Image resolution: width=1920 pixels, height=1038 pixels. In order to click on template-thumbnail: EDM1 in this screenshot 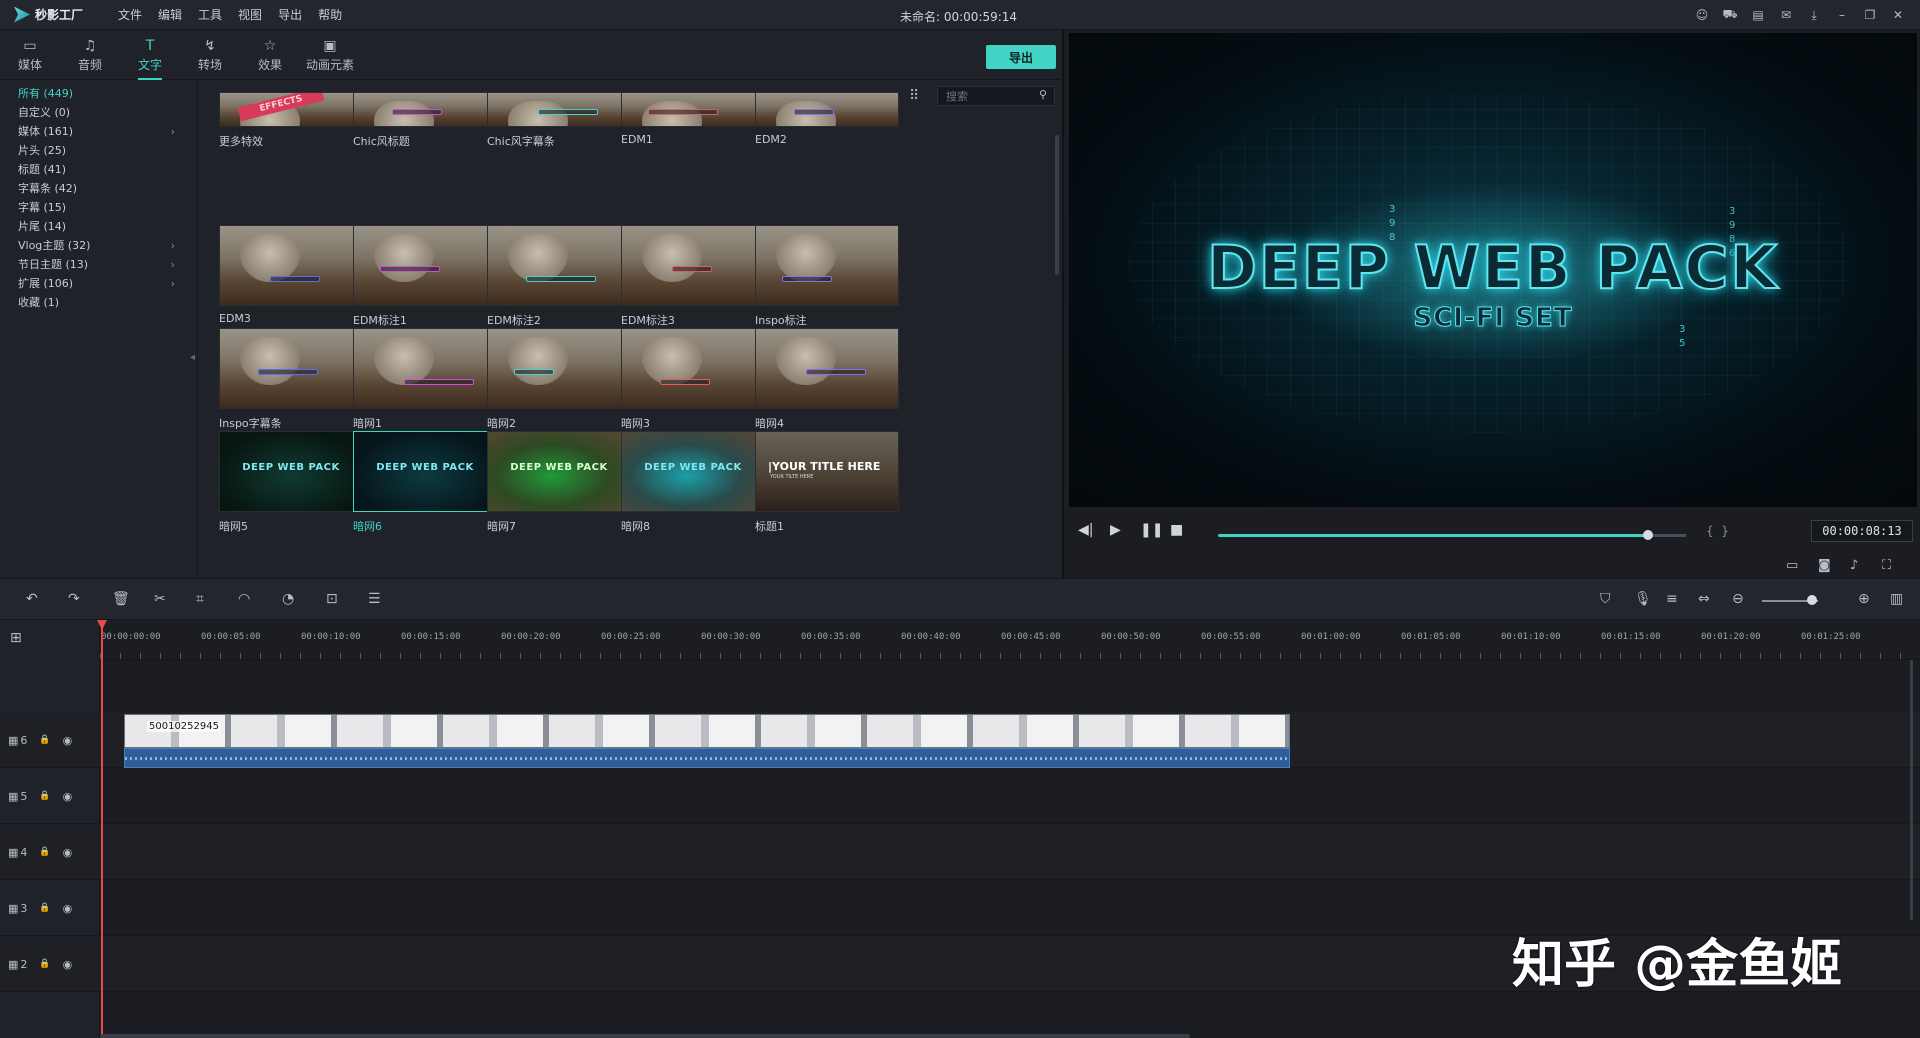, I will do `click(693, 119)`.